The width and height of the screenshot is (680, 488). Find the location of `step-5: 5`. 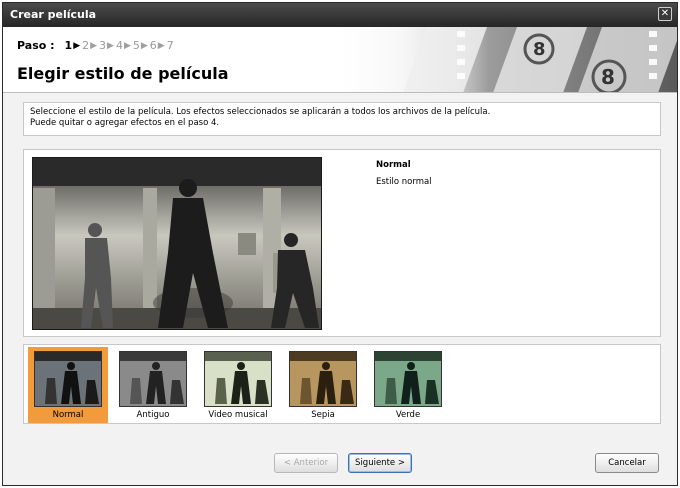

step-5: 5 is located at coordinates (136, 45).